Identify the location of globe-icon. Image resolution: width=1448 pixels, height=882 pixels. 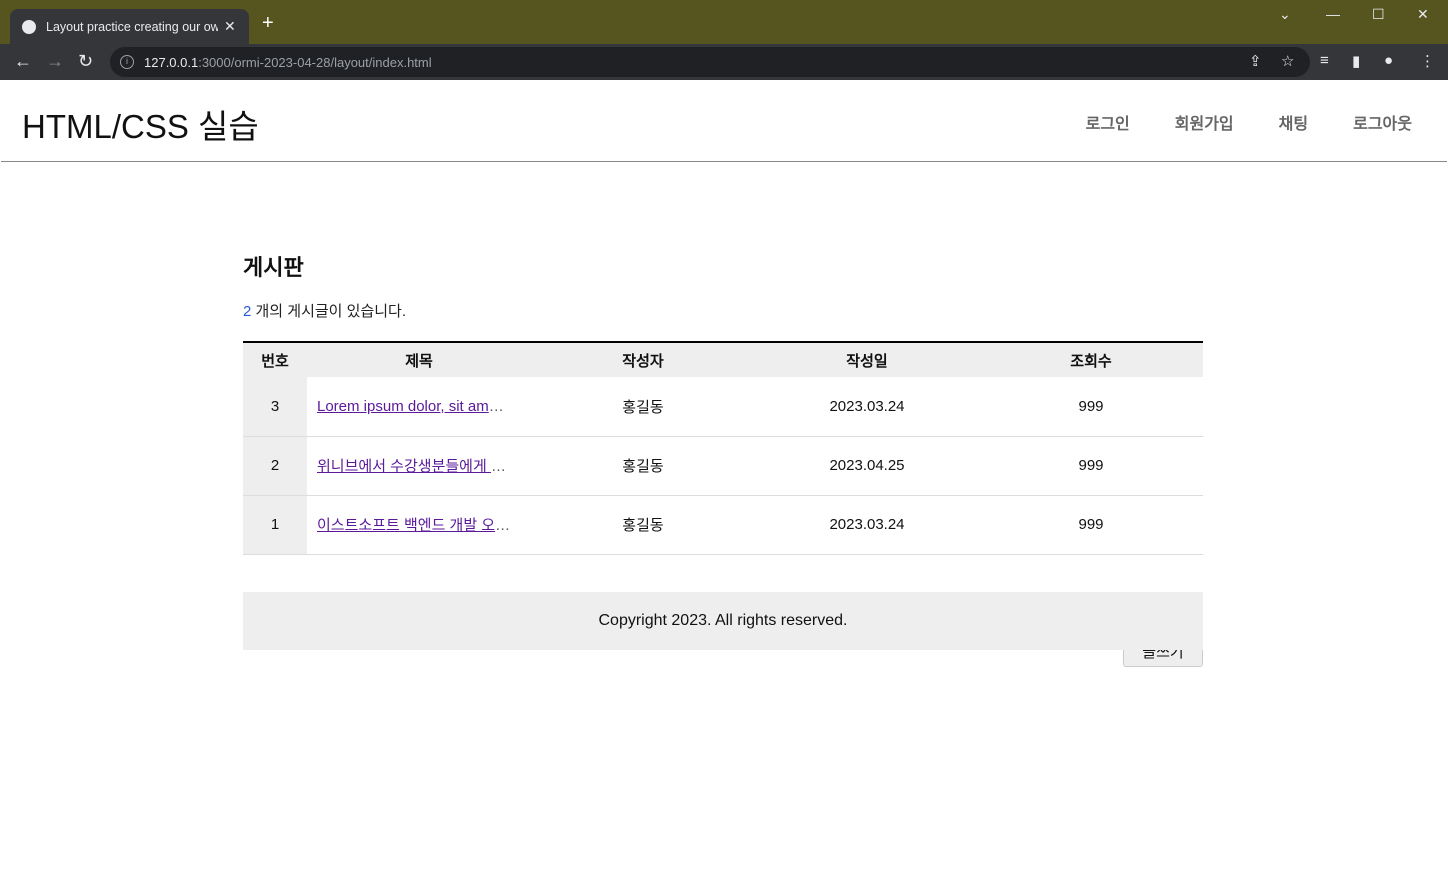
(29, 26).